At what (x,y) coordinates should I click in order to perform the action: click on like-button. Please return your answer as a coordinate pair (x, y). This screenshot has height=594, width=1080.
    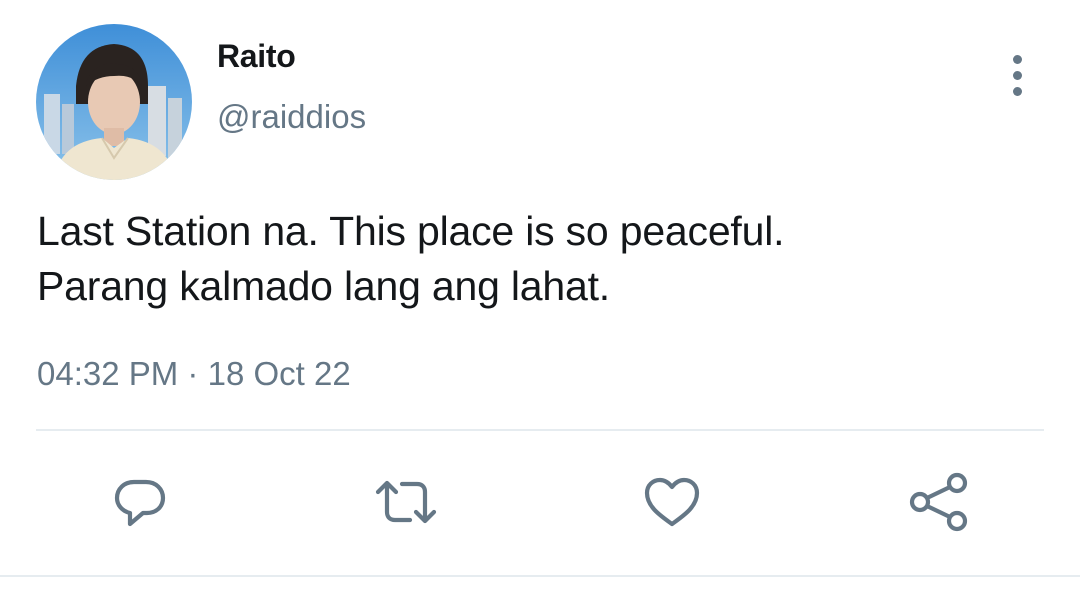
    Looking at the image, I should click on (672, 502).